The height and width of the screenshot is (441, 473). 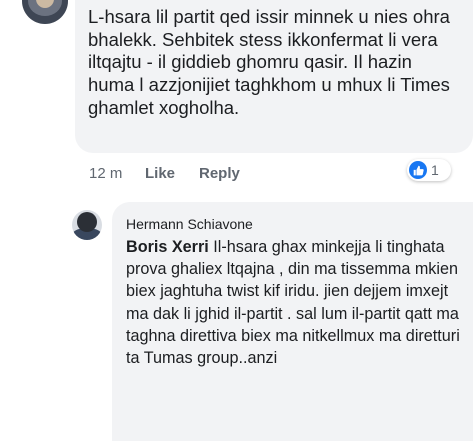 What do you see at coordinates (160, 174) in the screenshot?
I see `like-button: Like` at bounding box center [160, 174].